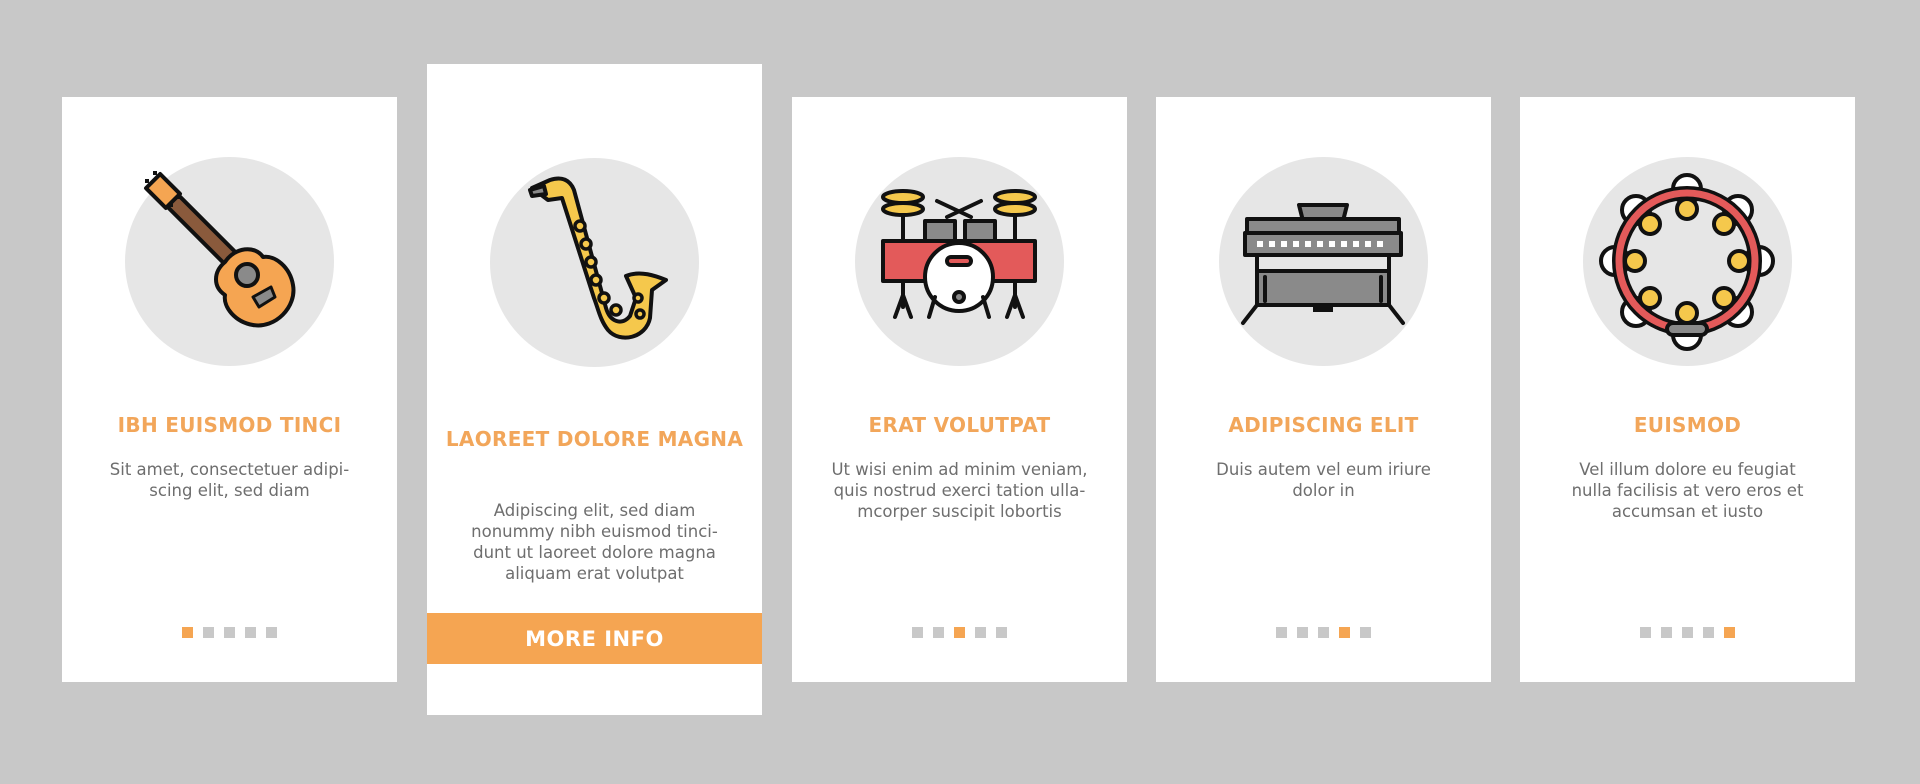 The height and width of the screenshot is (784, 1920). Describe the element at coordinates (959, 254) in the screenshot. I see `drum-kit-icon` at that location.